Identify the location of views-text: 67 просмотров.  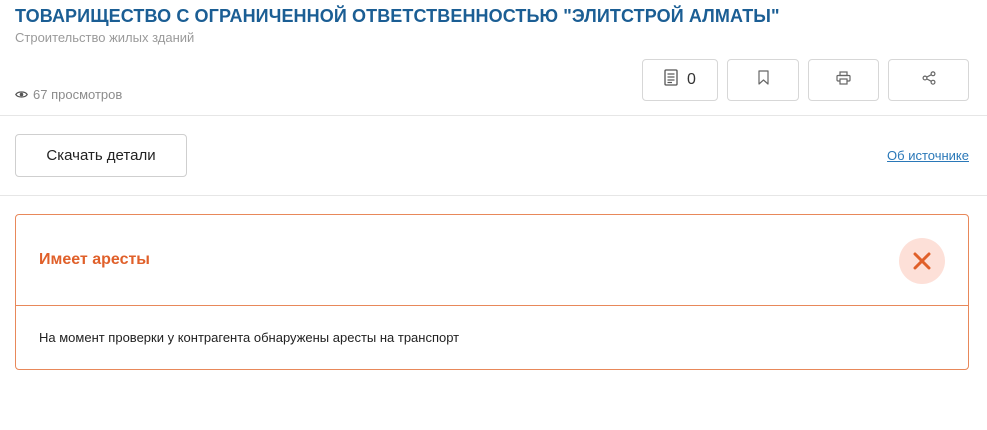
(78, 94).